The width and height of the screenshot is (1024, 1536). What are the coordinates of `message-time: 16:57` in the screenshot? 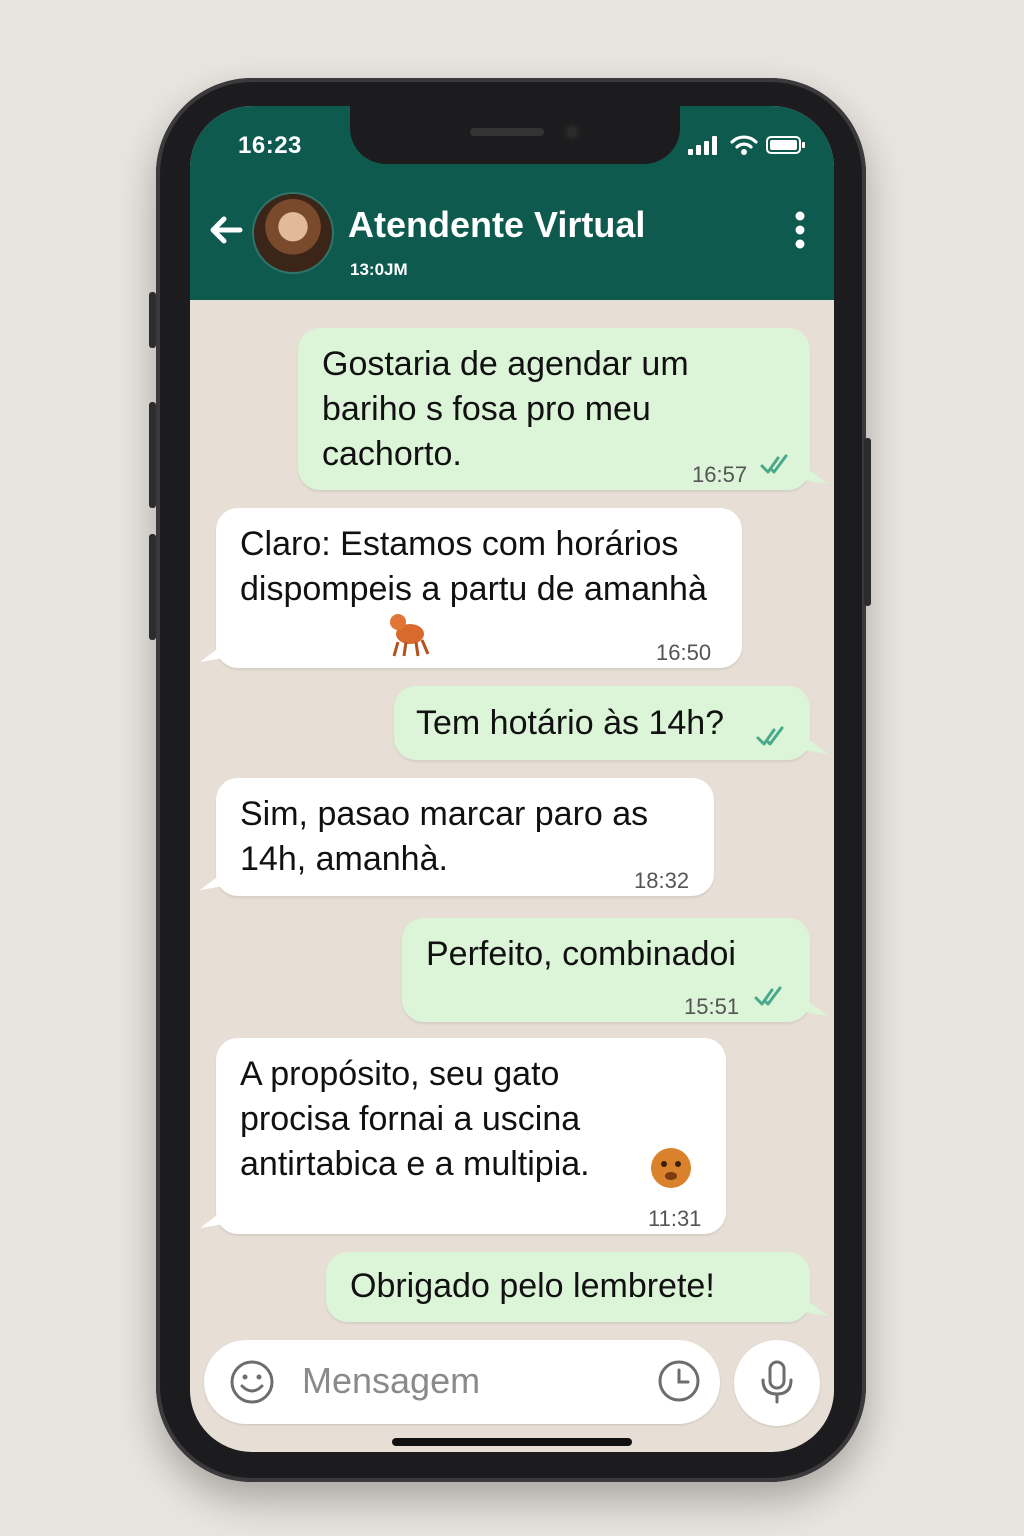 It's located at (720, 474).